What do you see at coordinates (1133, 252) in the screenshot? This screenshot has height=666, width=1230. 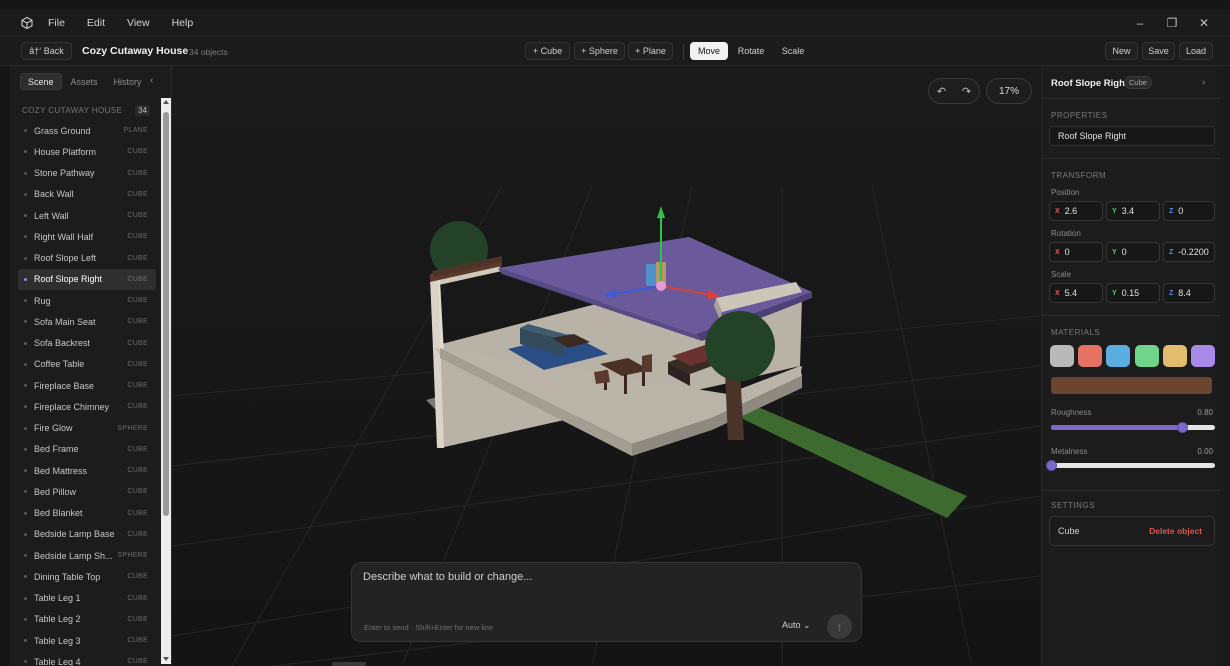 I see `rotation-y-field: Y0` at bounding box center [1133, 252].